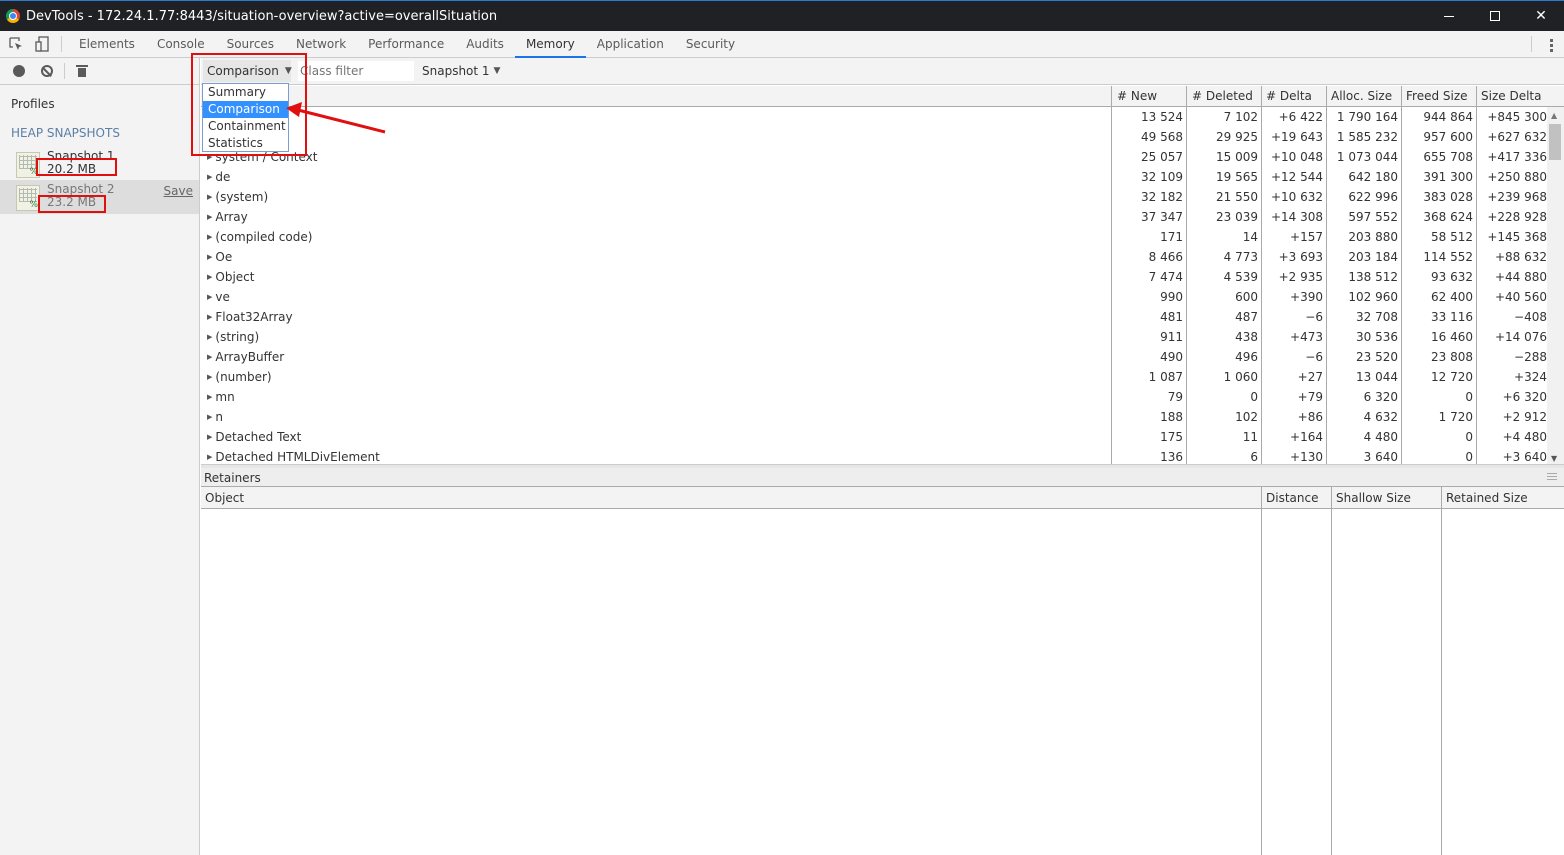  I want to click on tab-application: Application, so click(630, 44).